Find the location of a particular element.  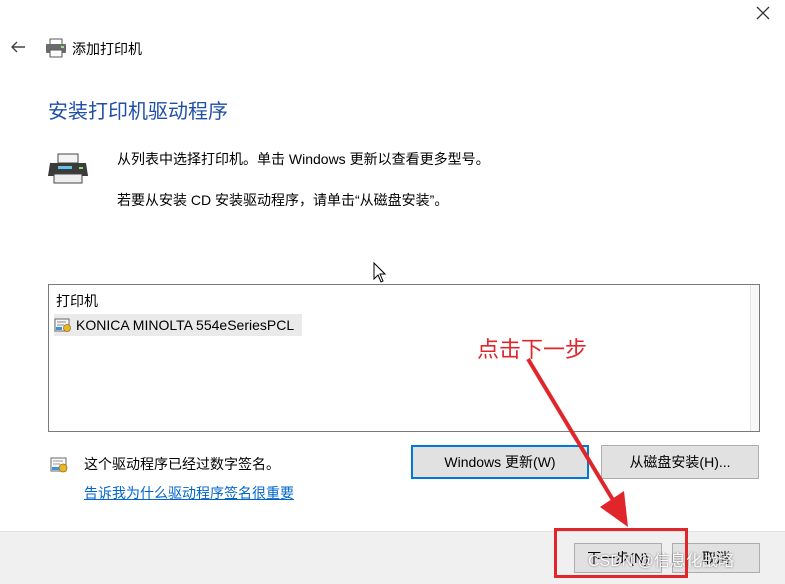

watermark: CSDN @信息化战略 is located at coordinates (661, 561).